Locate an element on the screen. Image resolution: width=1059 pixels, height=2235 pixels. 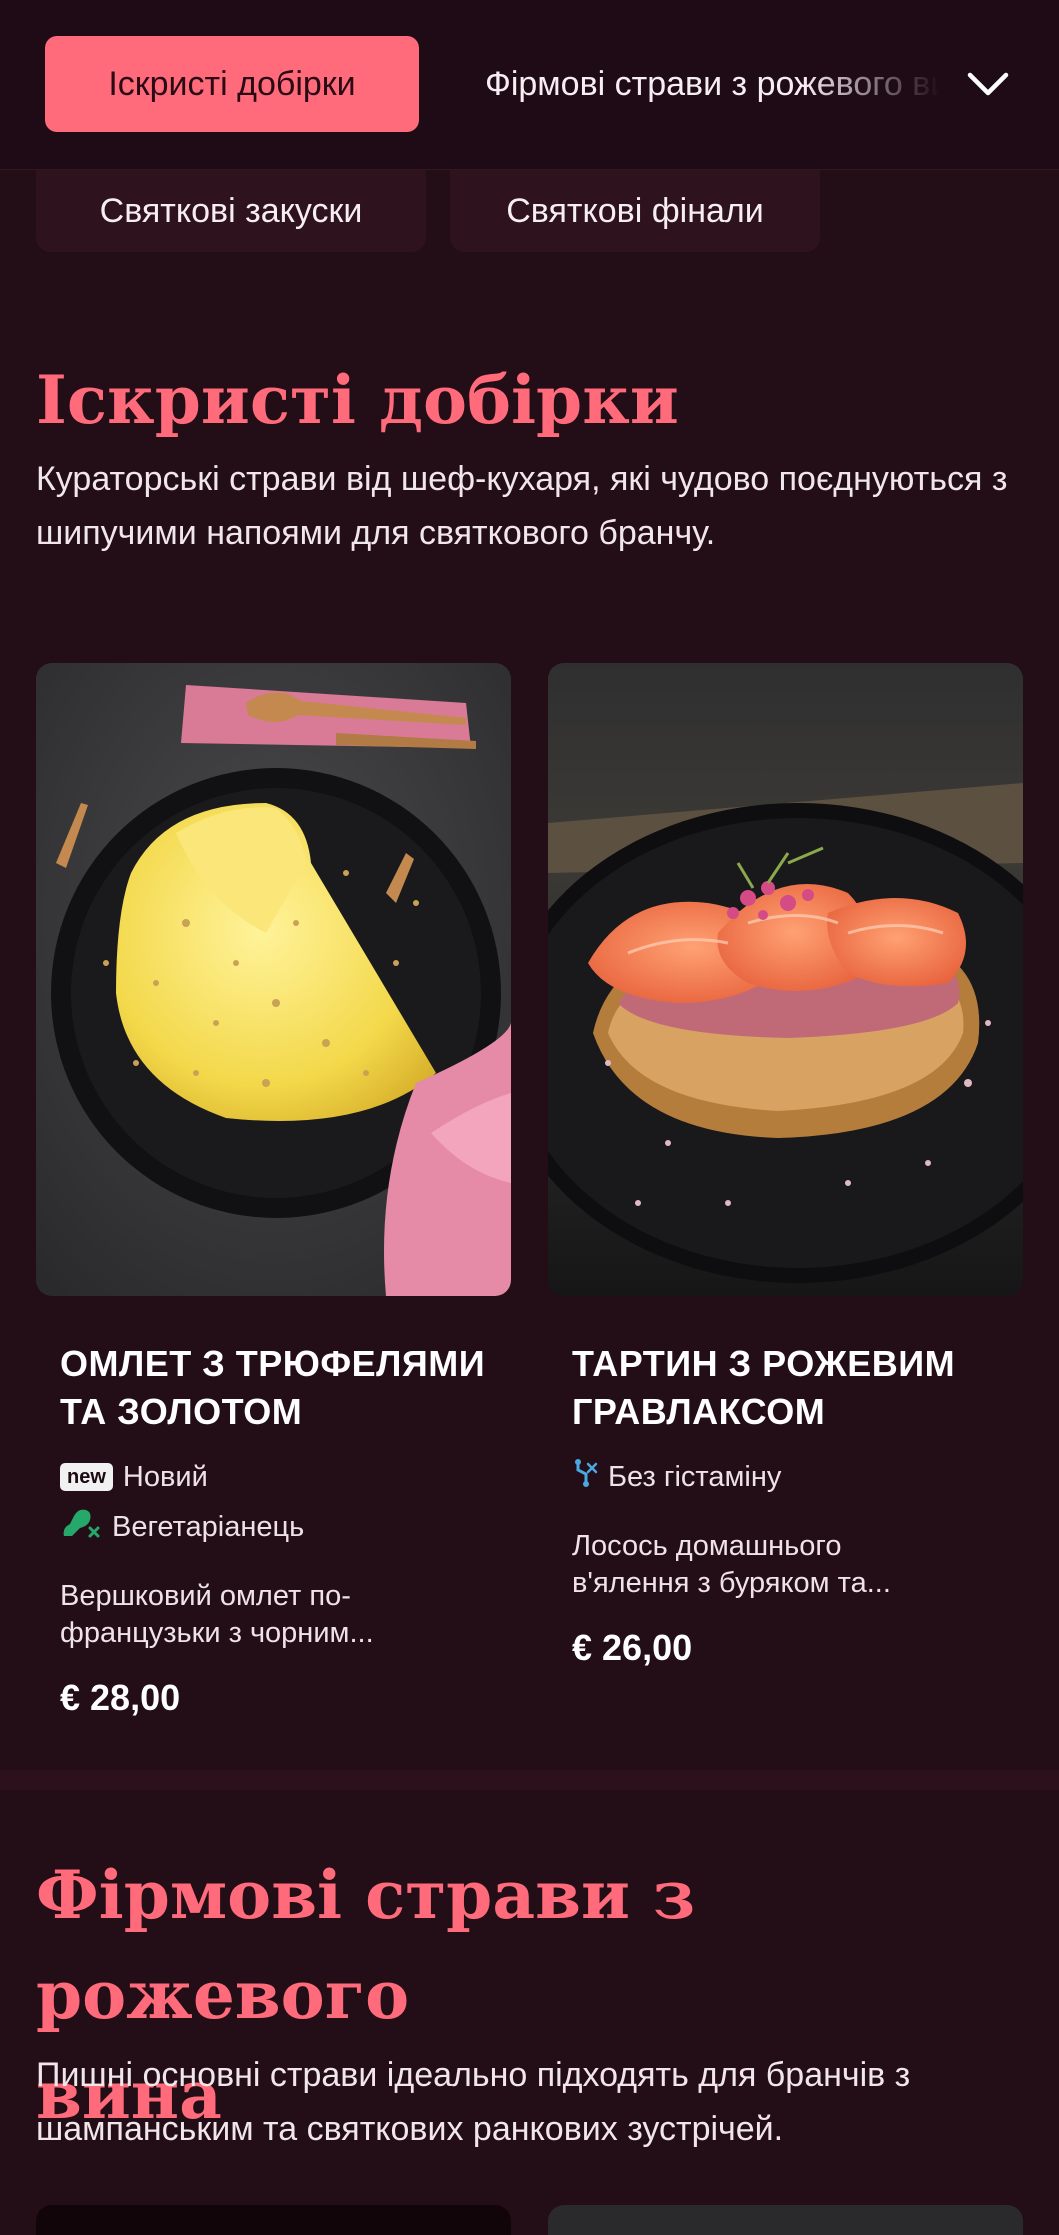
item-title-line: ОМЛЕТ З ТРЮФЕЛЯМИ is located at coordinates (273, 1363).